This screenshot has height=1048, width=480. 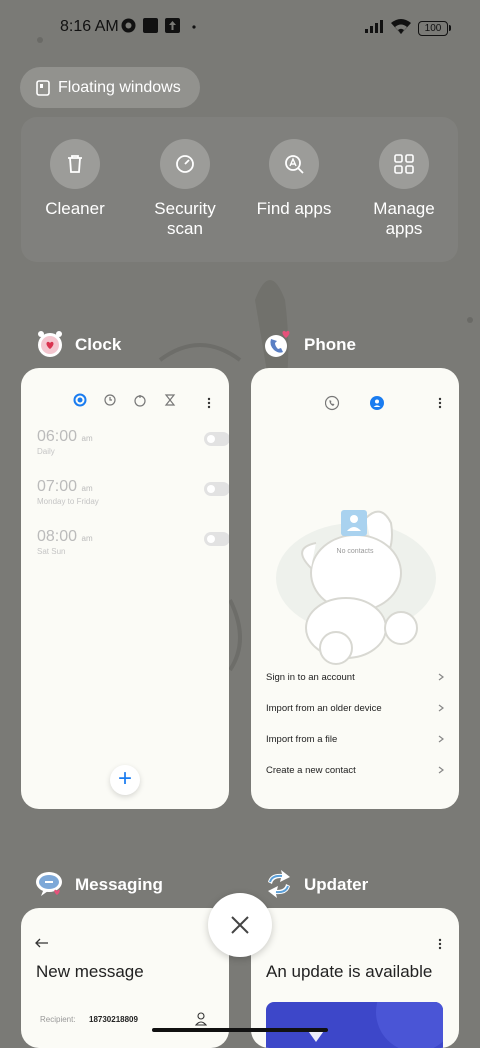 What do you see at coordinates (401, 26) in the screenshot?
I see `wifi-icon` at bounding box center [401, 26].